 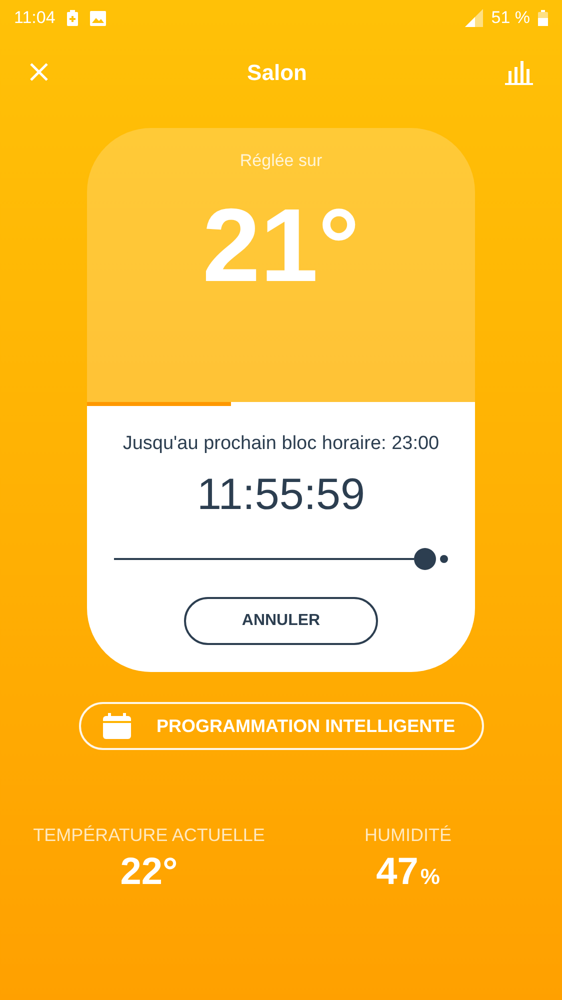 What do you see at coordinates (72, 18) in the screenshot?
I see `battery-charging-icon` at bounding box center [72, 18].